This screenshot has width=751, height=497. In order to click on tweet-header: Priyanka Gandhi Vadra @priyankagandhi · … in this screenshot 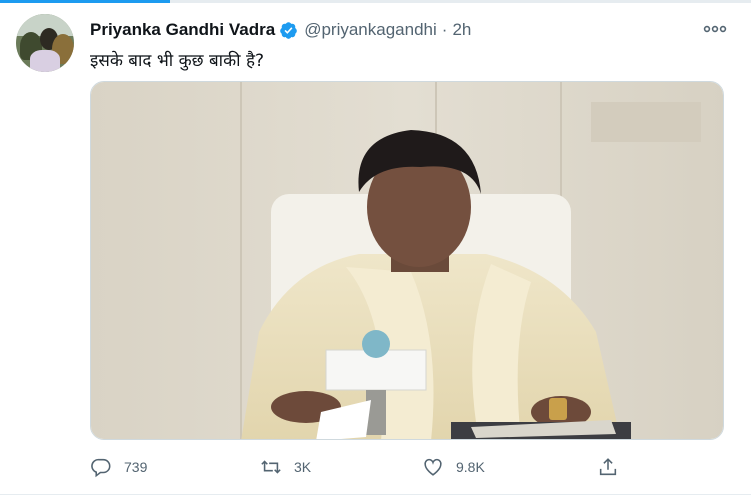, I will do `click(280, 30)`.